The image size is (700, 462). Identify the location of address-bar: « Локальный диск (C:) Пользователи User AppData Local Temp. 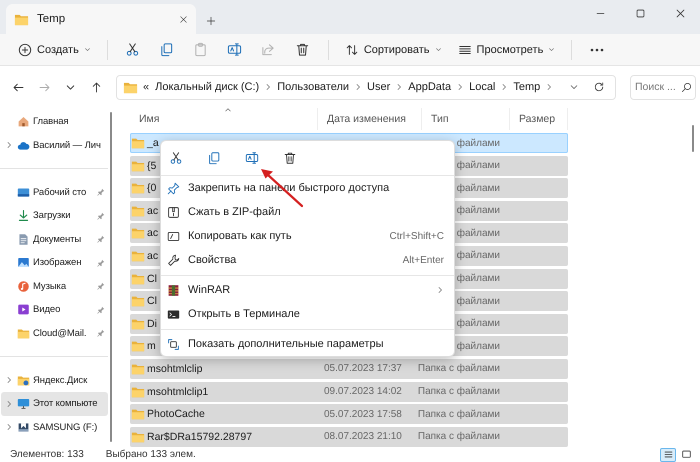
(366, 87).